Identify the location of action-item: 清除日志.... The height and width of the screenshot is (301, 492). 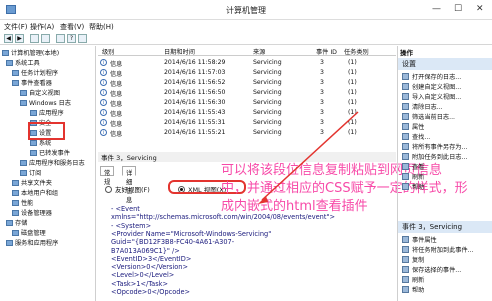
(422, 107).